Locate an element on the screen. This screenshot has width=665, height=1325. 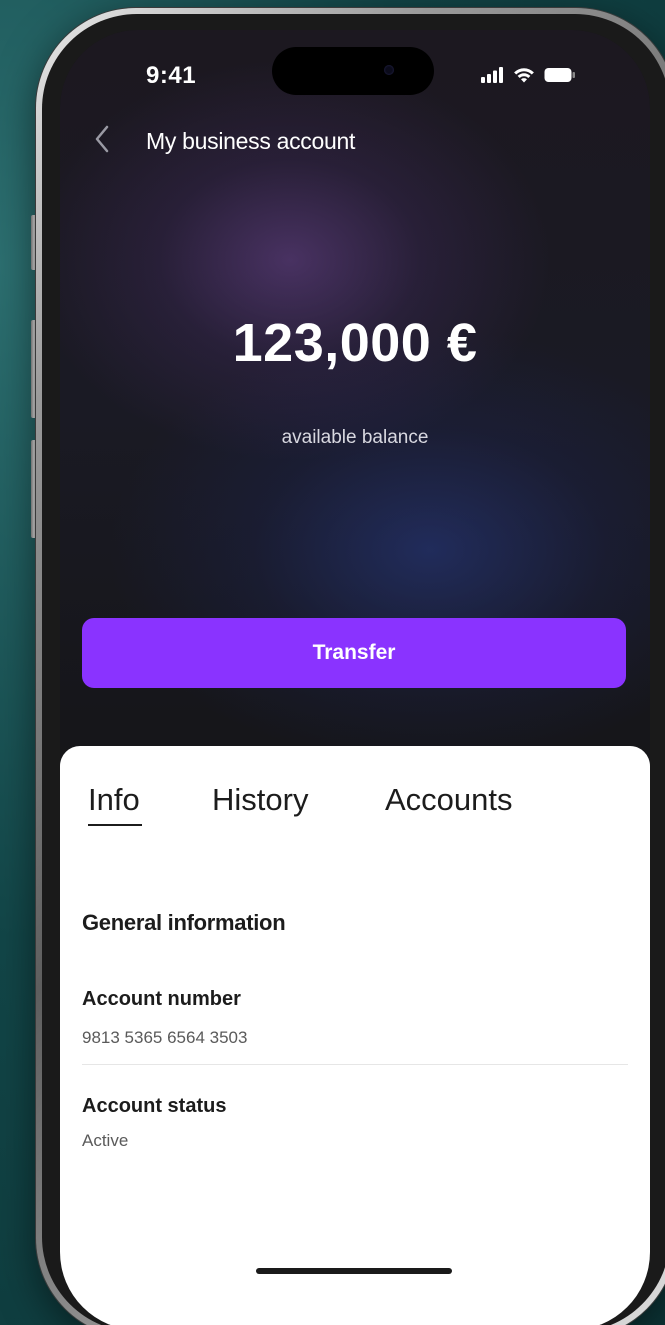
section-title: General information is located at coordinates (184, 922).